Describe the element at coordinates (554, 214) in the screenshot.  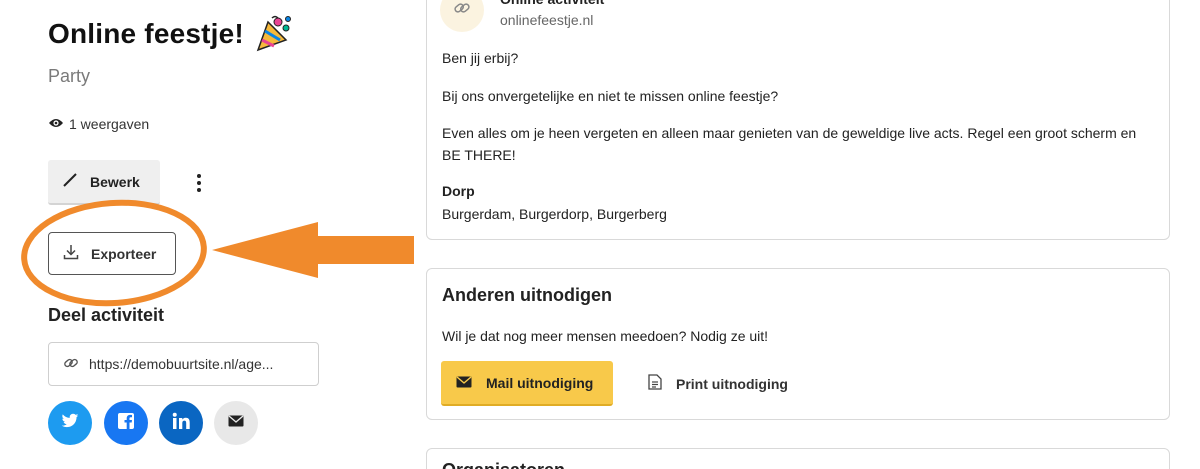
I see `village-value: Burgerdam, Burgerdorp, Burgerberg` at that location.